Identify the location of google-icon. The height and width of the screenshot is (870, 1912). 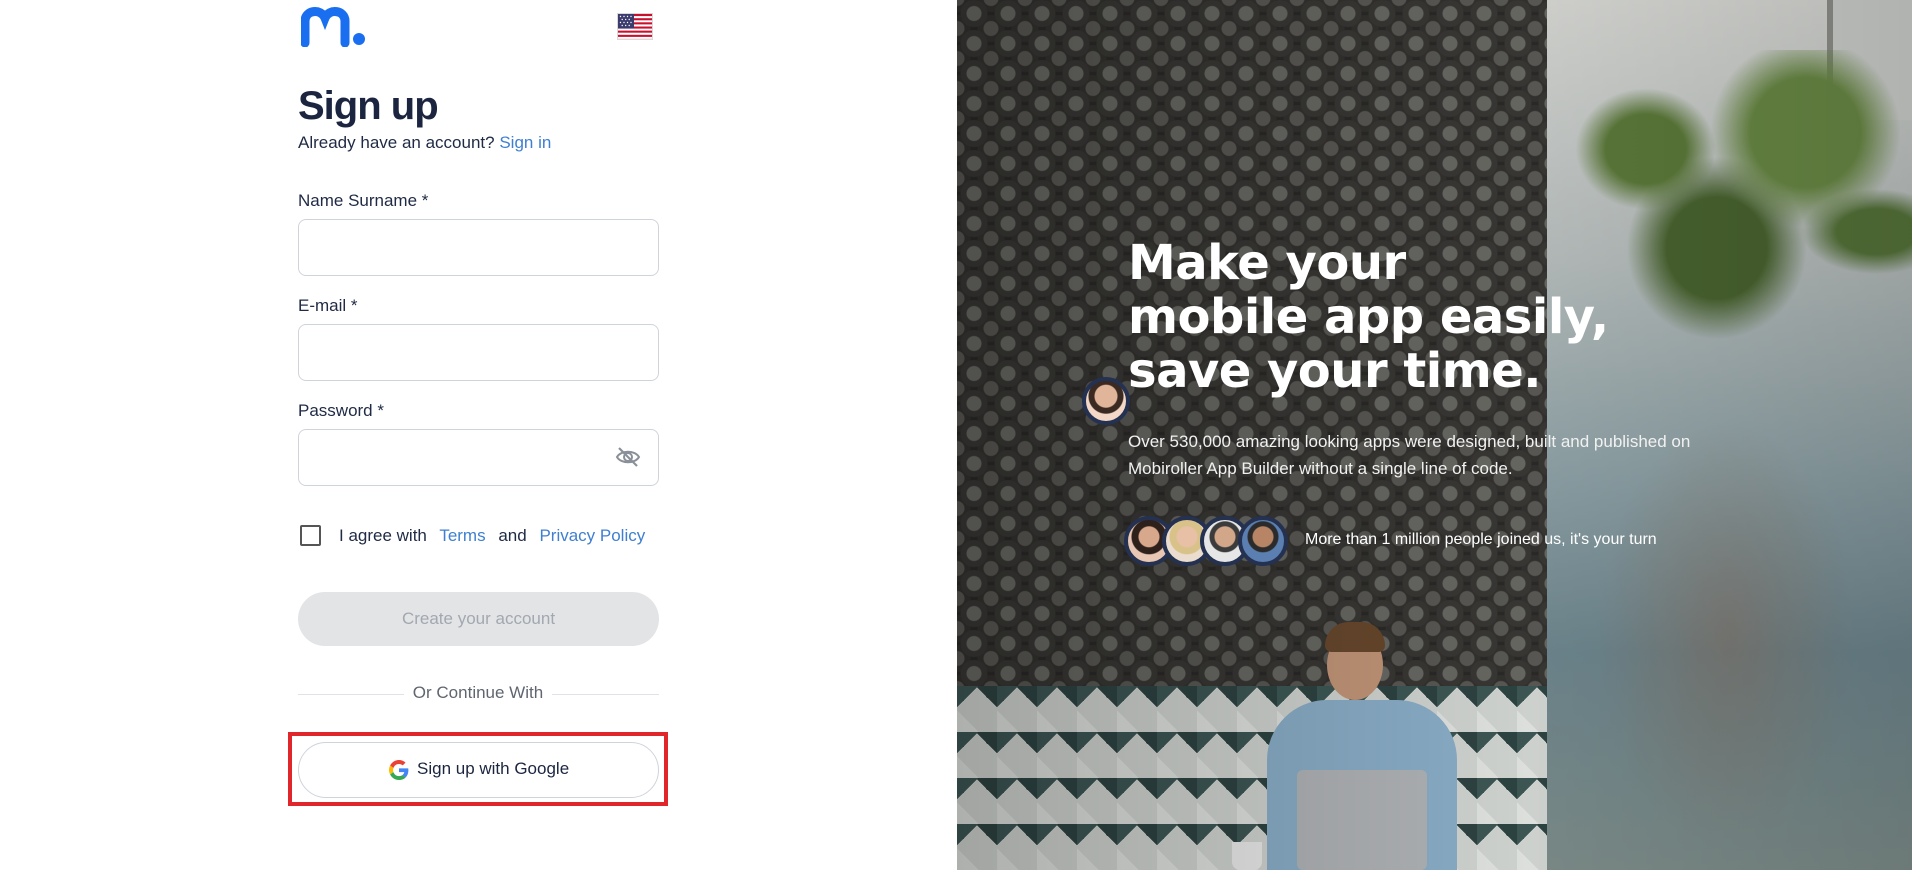
(399, 770).